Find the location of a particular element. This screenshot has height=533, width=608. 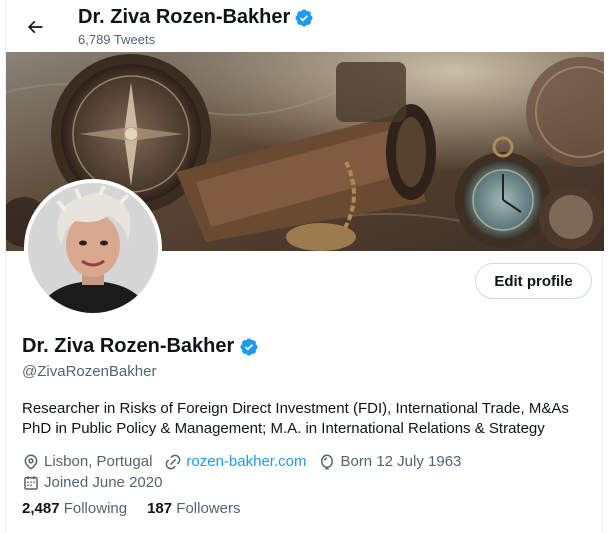

location-pin-icon is located at coordinates (31, 462).